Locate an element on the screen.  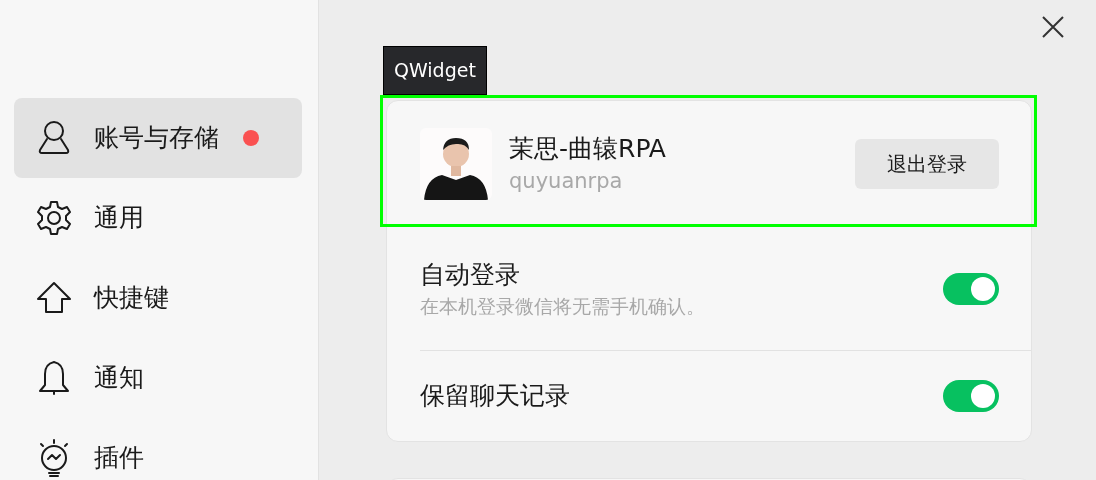
account-id: quyuanrpa is located at coordinates (566, 181).